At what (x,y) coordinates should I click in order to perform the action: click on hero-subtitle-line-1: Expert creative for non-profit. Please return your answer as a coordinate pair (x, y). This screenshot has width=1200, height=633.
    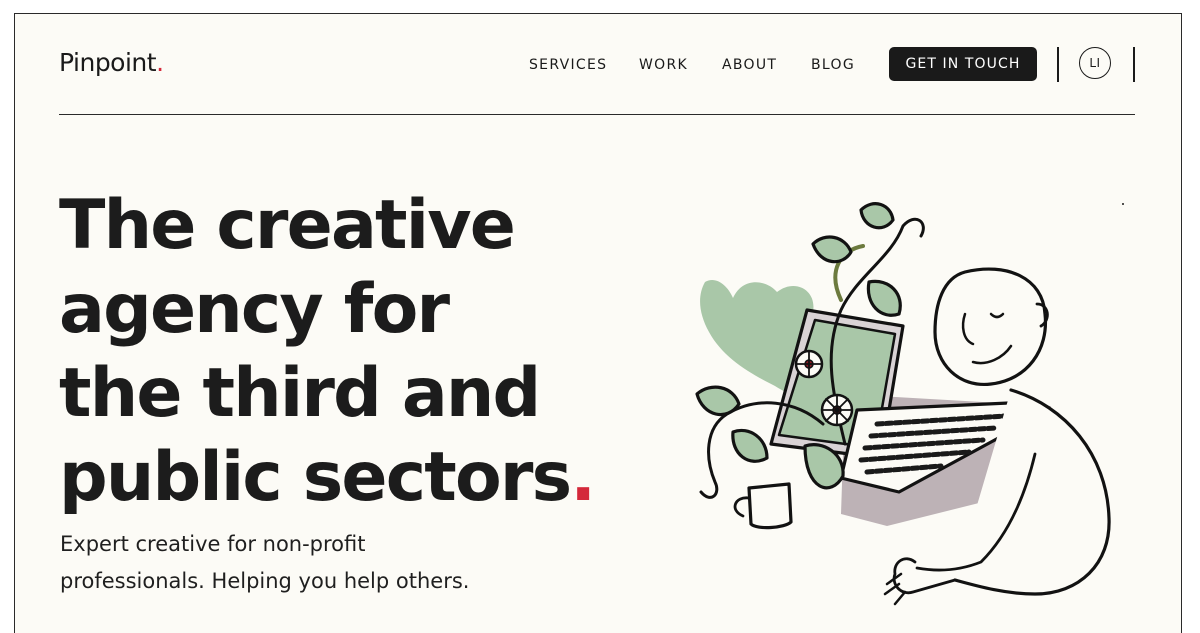
    Looking at the image, I should click on (213, 544).